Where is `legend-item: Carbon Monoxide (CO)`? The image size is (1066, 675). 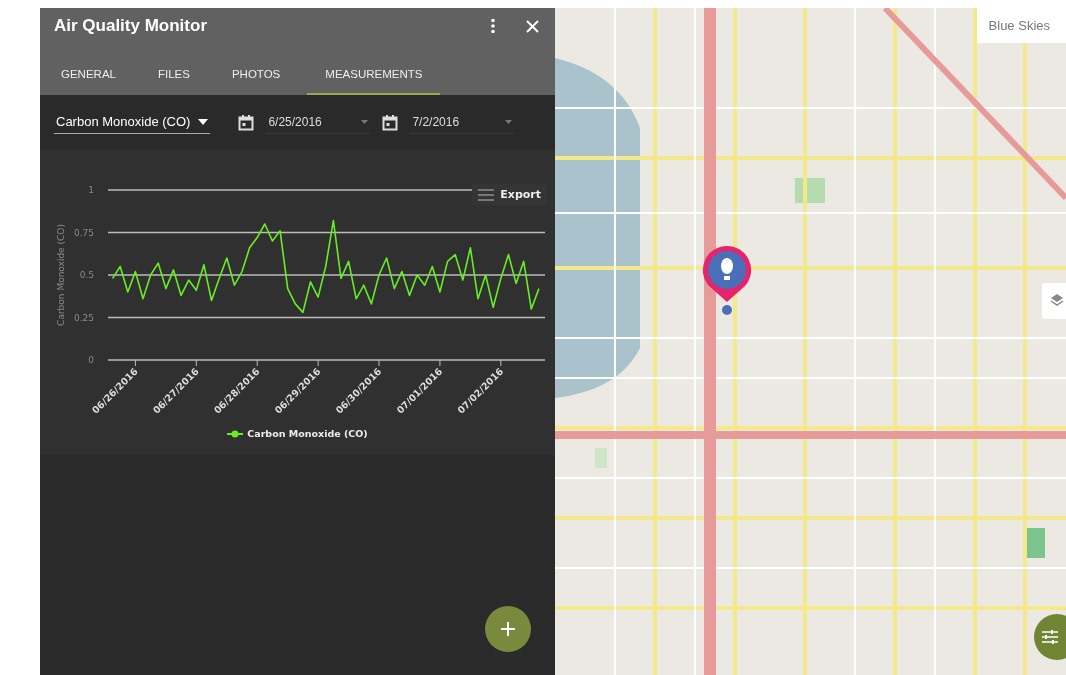
legend-item: Carbon Monoxide (CO) is located at coordinates (297, 433).